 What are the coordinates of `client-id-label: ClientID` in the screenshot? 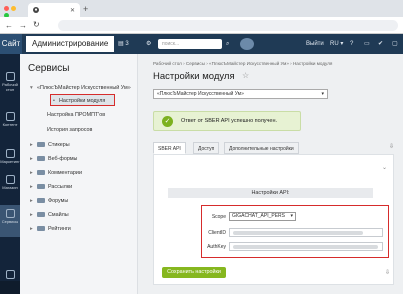 It's located at (217, 233).